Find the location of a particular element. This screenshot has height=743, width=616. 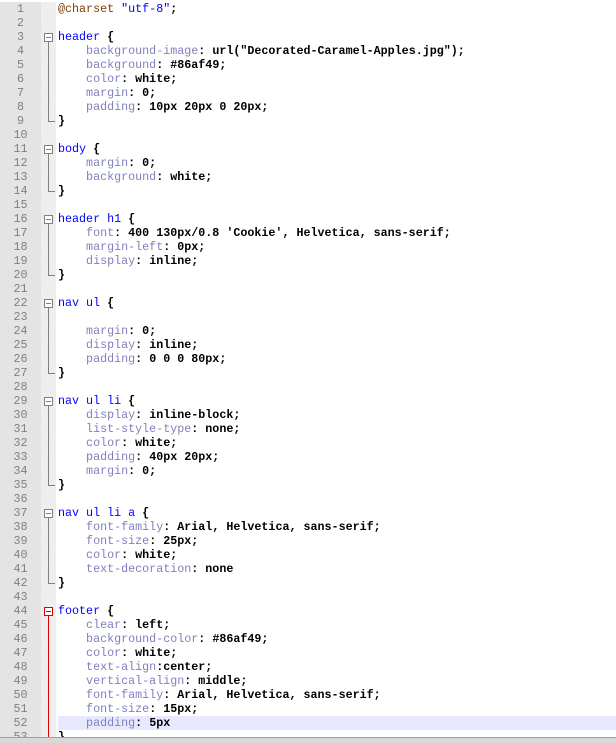

code-line: 24 margin: 0; is located at coordinates (308, 331).